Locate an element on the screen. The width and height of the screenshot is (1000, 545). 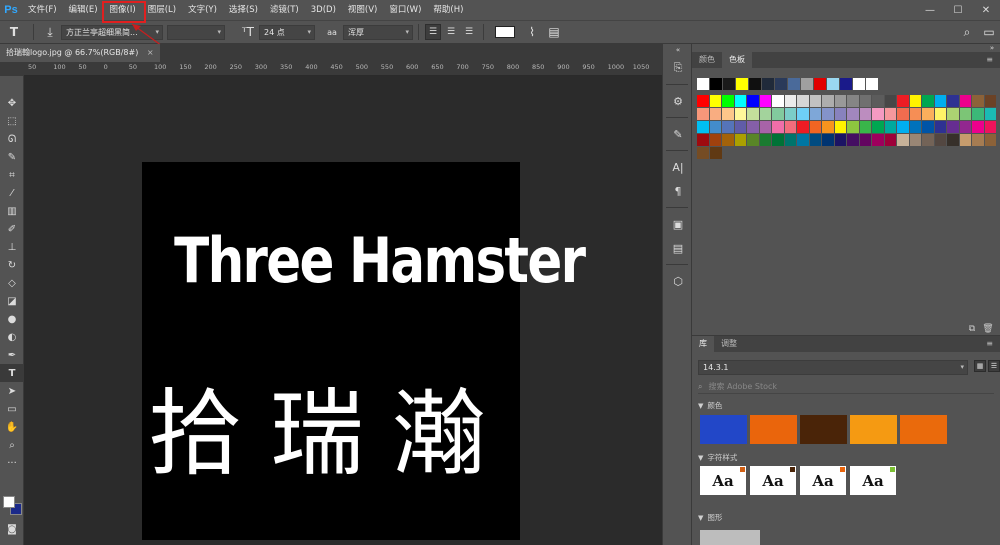
adjustments-panel-icon: ▤ is located at coordinates (678, 248).